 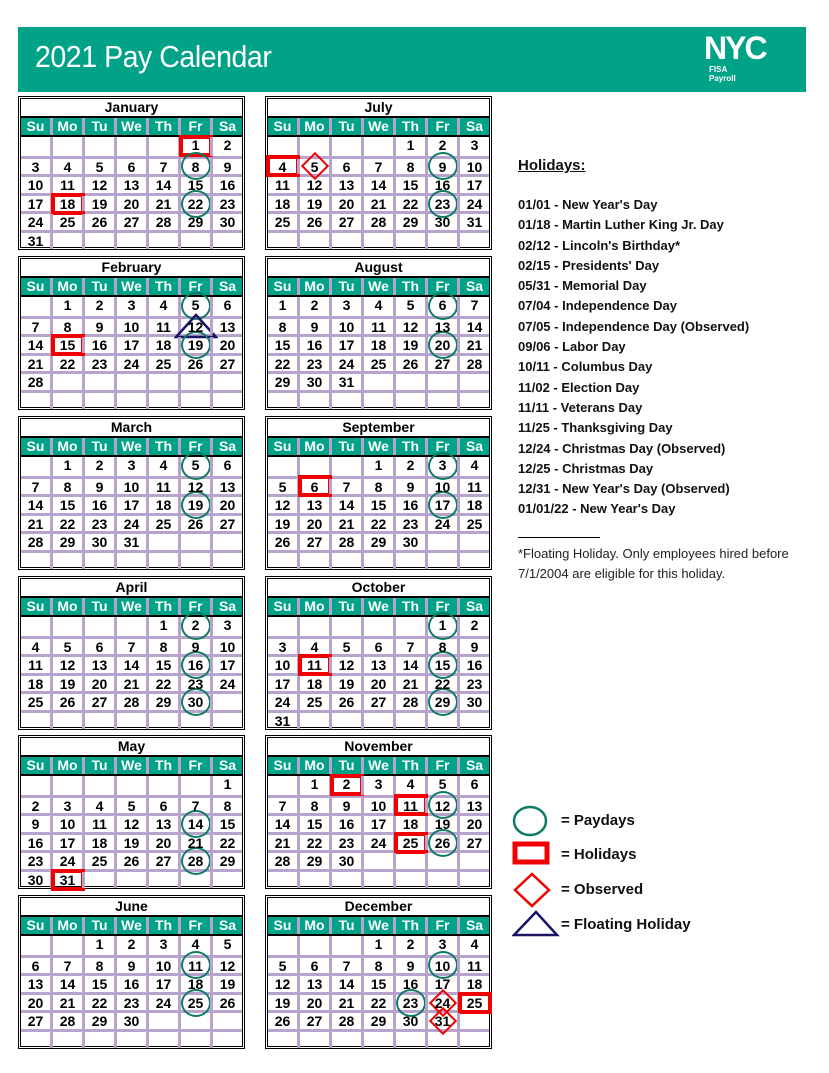 What do you see at coordinates (442, 665) in the screenshot?
I see `day-number: 15` at bounding box center [442, 665].